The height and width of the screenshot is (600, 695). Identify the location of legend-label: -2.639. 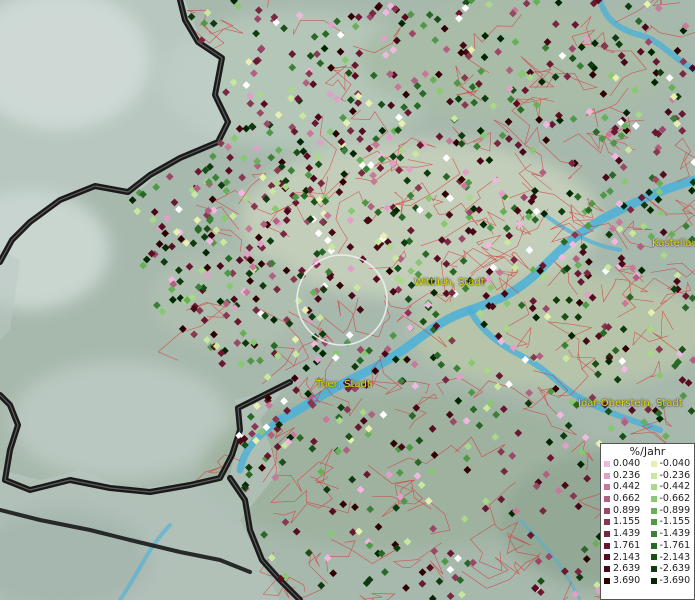
(675, 569).